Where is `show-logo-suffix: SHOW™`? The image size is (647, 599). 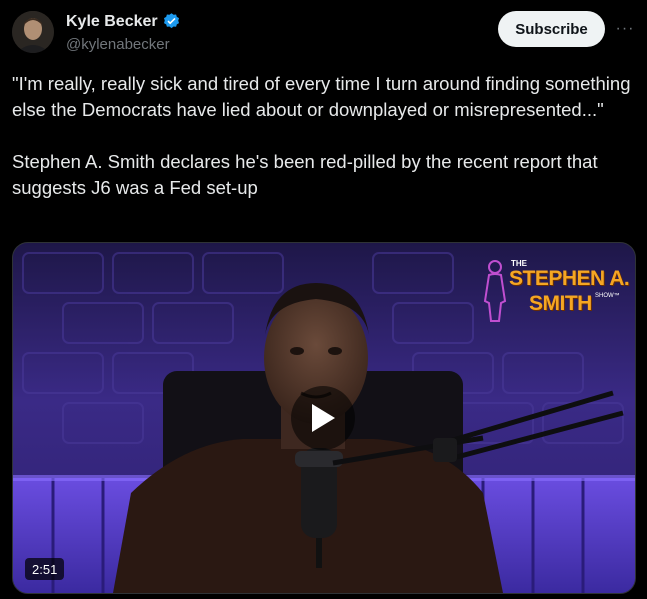 show-logo-suffix: SHOW™ is located at coordinates (607, 296).